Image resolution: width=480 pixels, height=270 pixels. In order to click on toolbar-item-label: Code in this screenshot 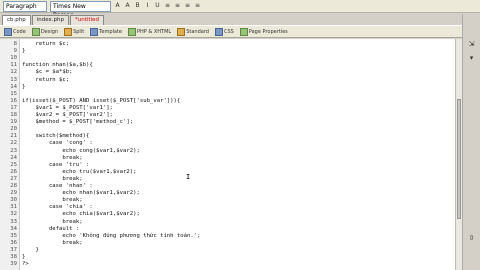, I will do `click(19, 31)`.